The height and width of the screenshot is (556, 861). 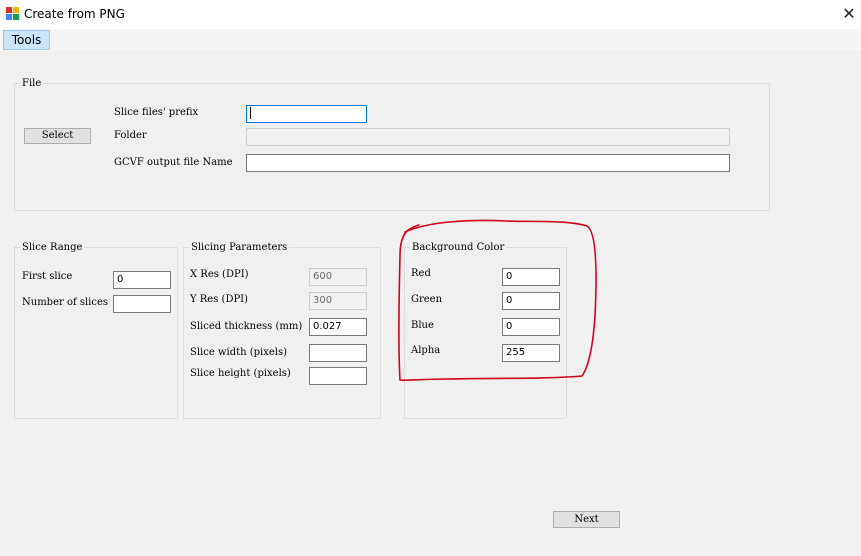 I want to click on number-of-slices-input, so click(x=142, y=304).